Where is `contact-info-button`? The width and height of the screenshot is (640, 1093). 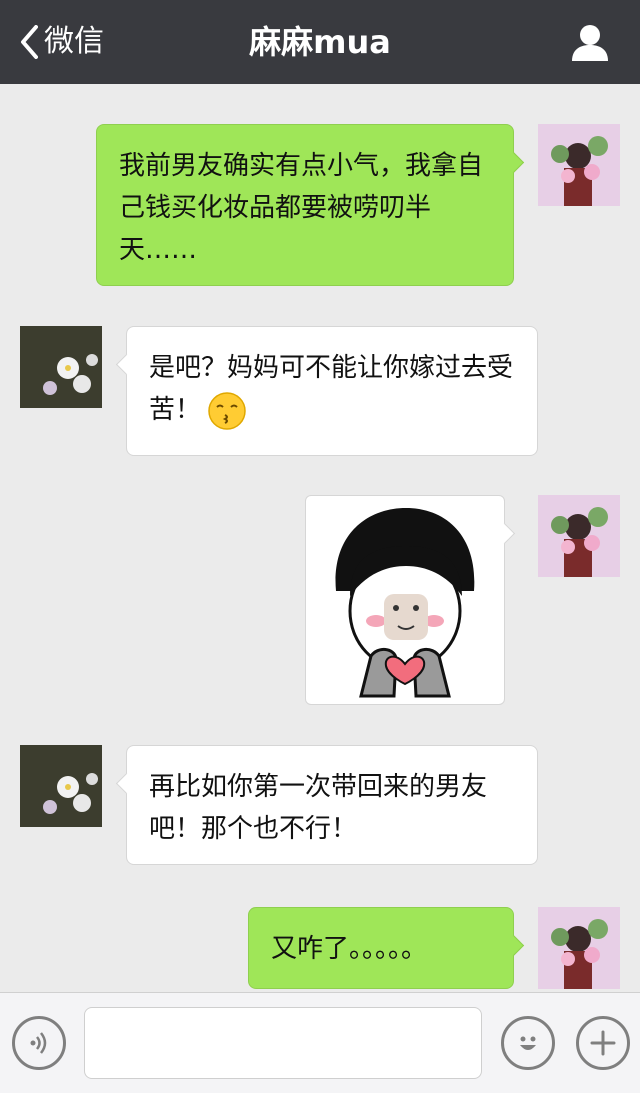 contact-info-button is located at coordinates (590, 42).